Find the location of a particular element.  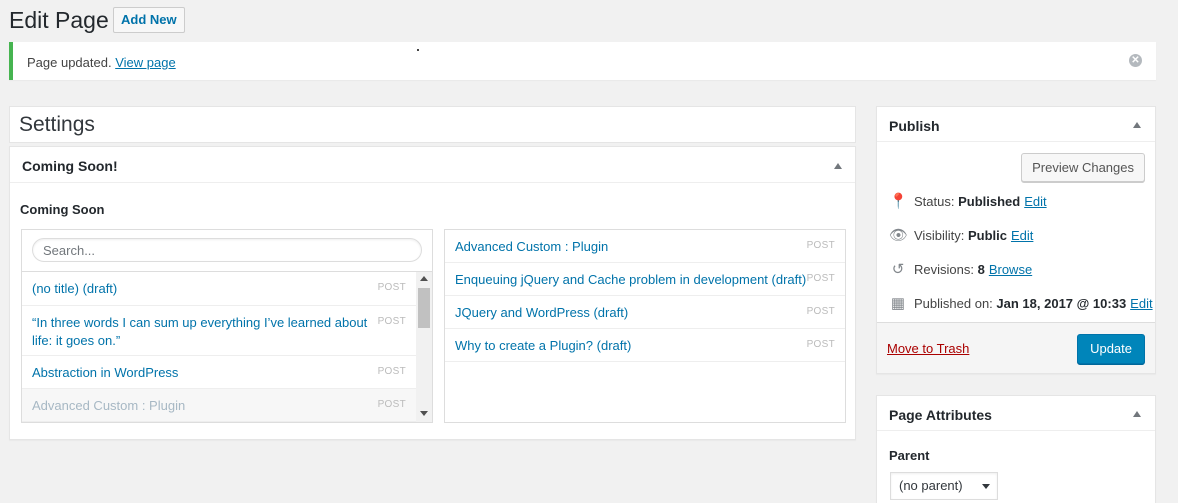

scroll-down-icon is located at coordinates (424, 413).